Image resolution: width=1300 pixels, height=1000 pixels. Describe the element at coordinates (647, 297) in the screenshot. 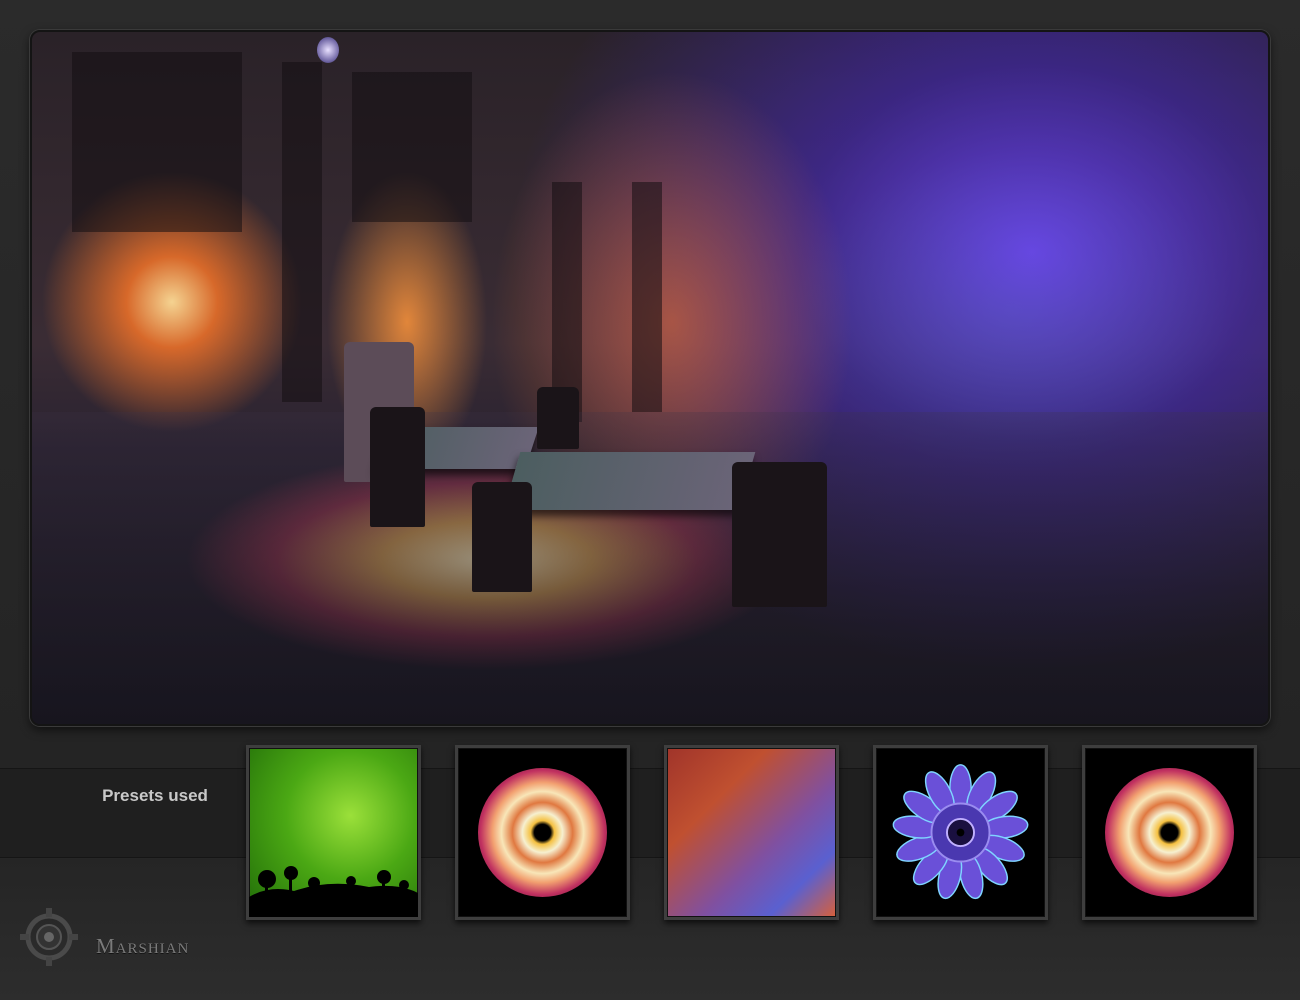

I see `column-right` at that location.